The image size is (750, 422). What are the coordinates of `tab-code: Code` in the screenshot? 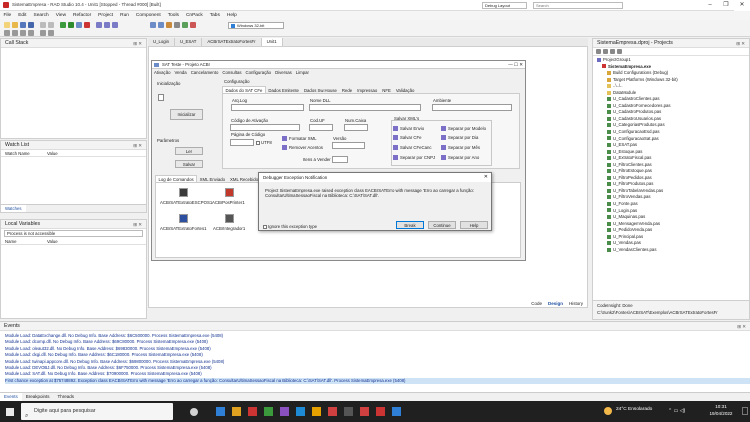 It's located at (536, 303).